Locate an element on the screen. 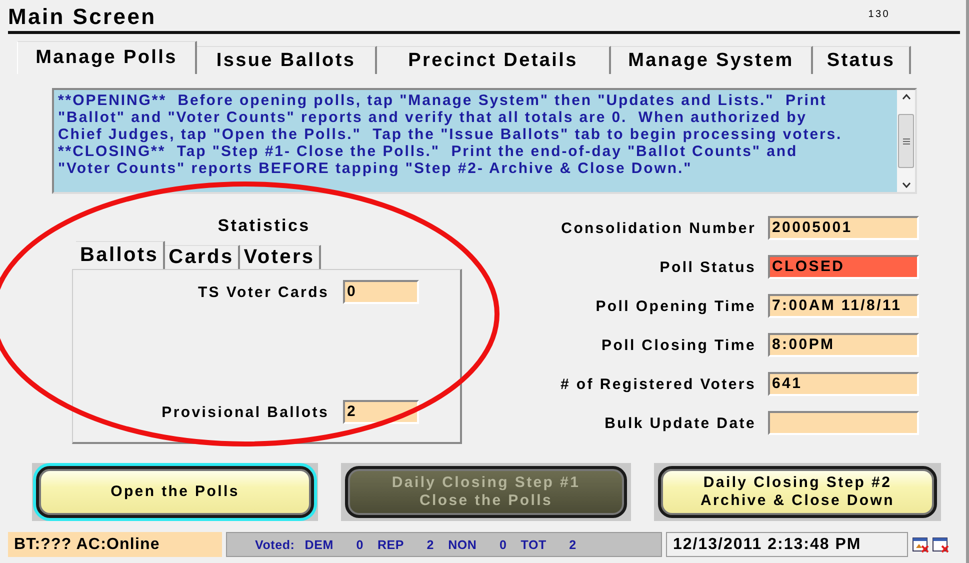 This screenshot has width=969, height=563. tab: Manage System is located at coordinates (712, 60).